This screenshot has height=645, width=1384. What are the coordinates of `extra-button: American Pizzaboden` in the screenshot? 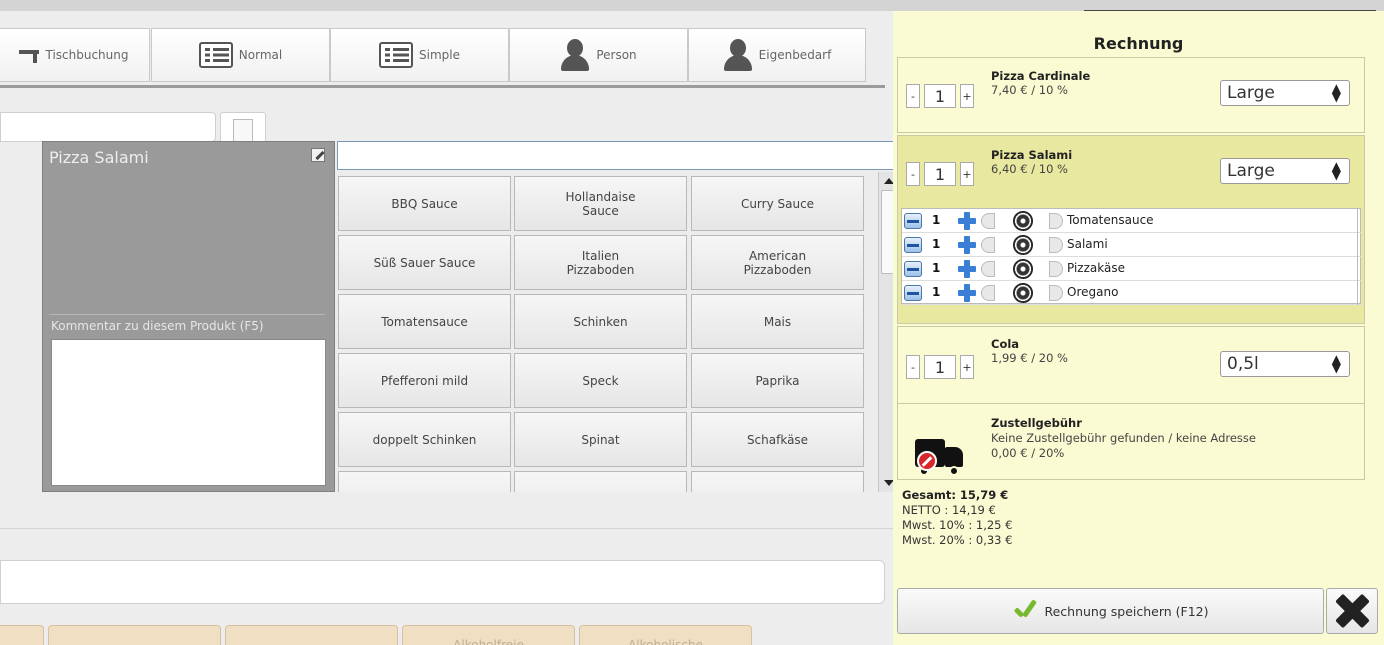 It's located at (777, 262).